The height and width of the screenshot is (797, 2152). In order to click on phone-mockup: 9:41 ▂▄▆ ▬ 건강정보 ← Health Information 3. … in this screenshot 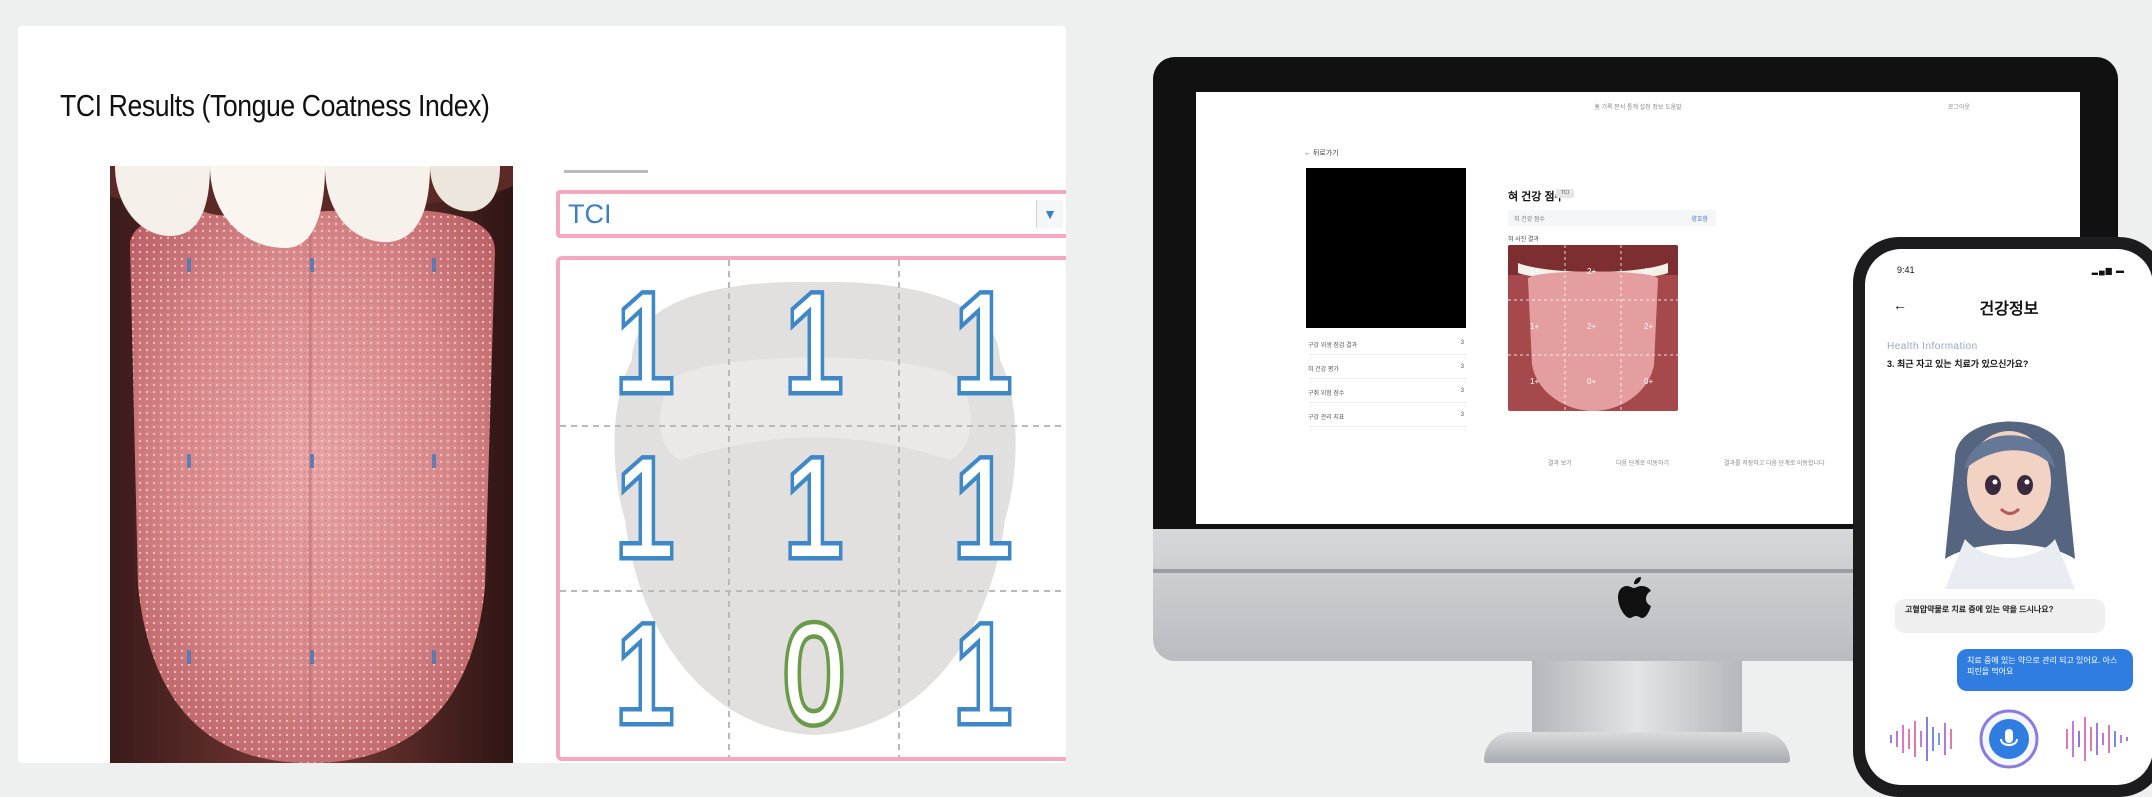, I will do `click(2002, 517)`.